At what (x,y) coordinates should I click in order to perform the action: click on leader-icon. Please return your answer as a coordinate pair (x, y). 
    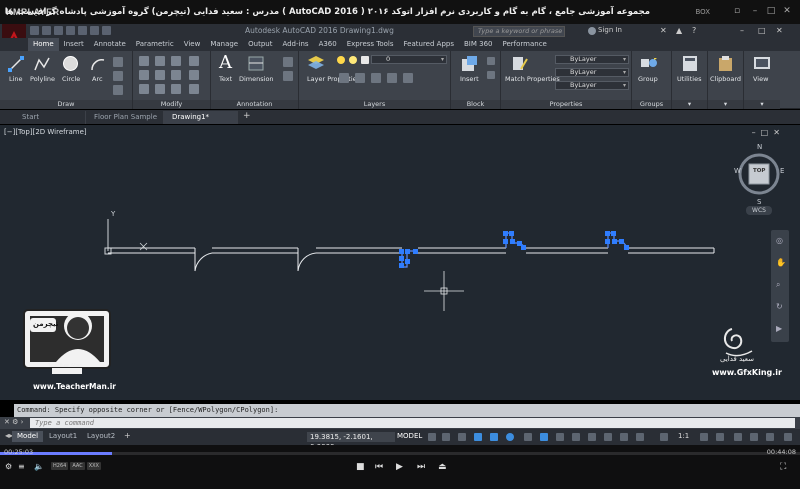
    Looking at the image, I should click on (288, 62).